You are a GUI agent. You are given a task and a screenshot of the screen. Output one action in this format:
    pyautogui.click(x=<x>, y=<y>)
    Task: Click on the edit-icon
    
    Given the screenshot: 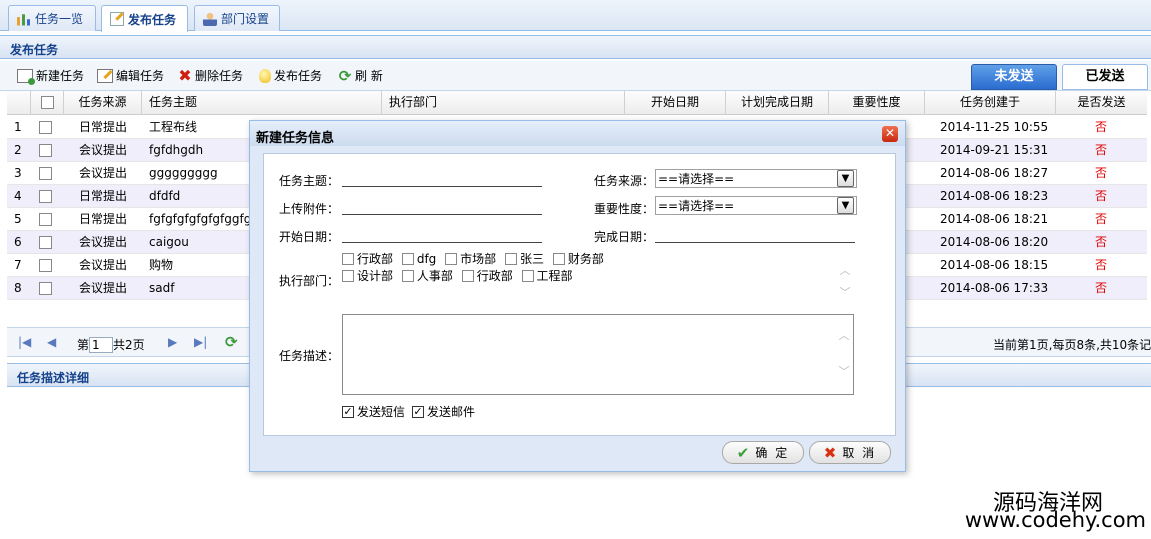 What is the action you would take?
    pyautogui.click(x=105, y=75)
    